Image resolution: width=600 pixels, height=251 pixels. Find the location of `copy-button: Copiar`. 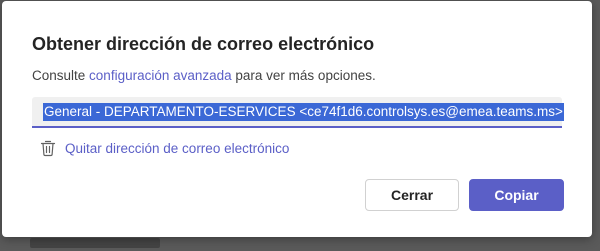

copy-button: Copiar is located at coordinates (516, 195).